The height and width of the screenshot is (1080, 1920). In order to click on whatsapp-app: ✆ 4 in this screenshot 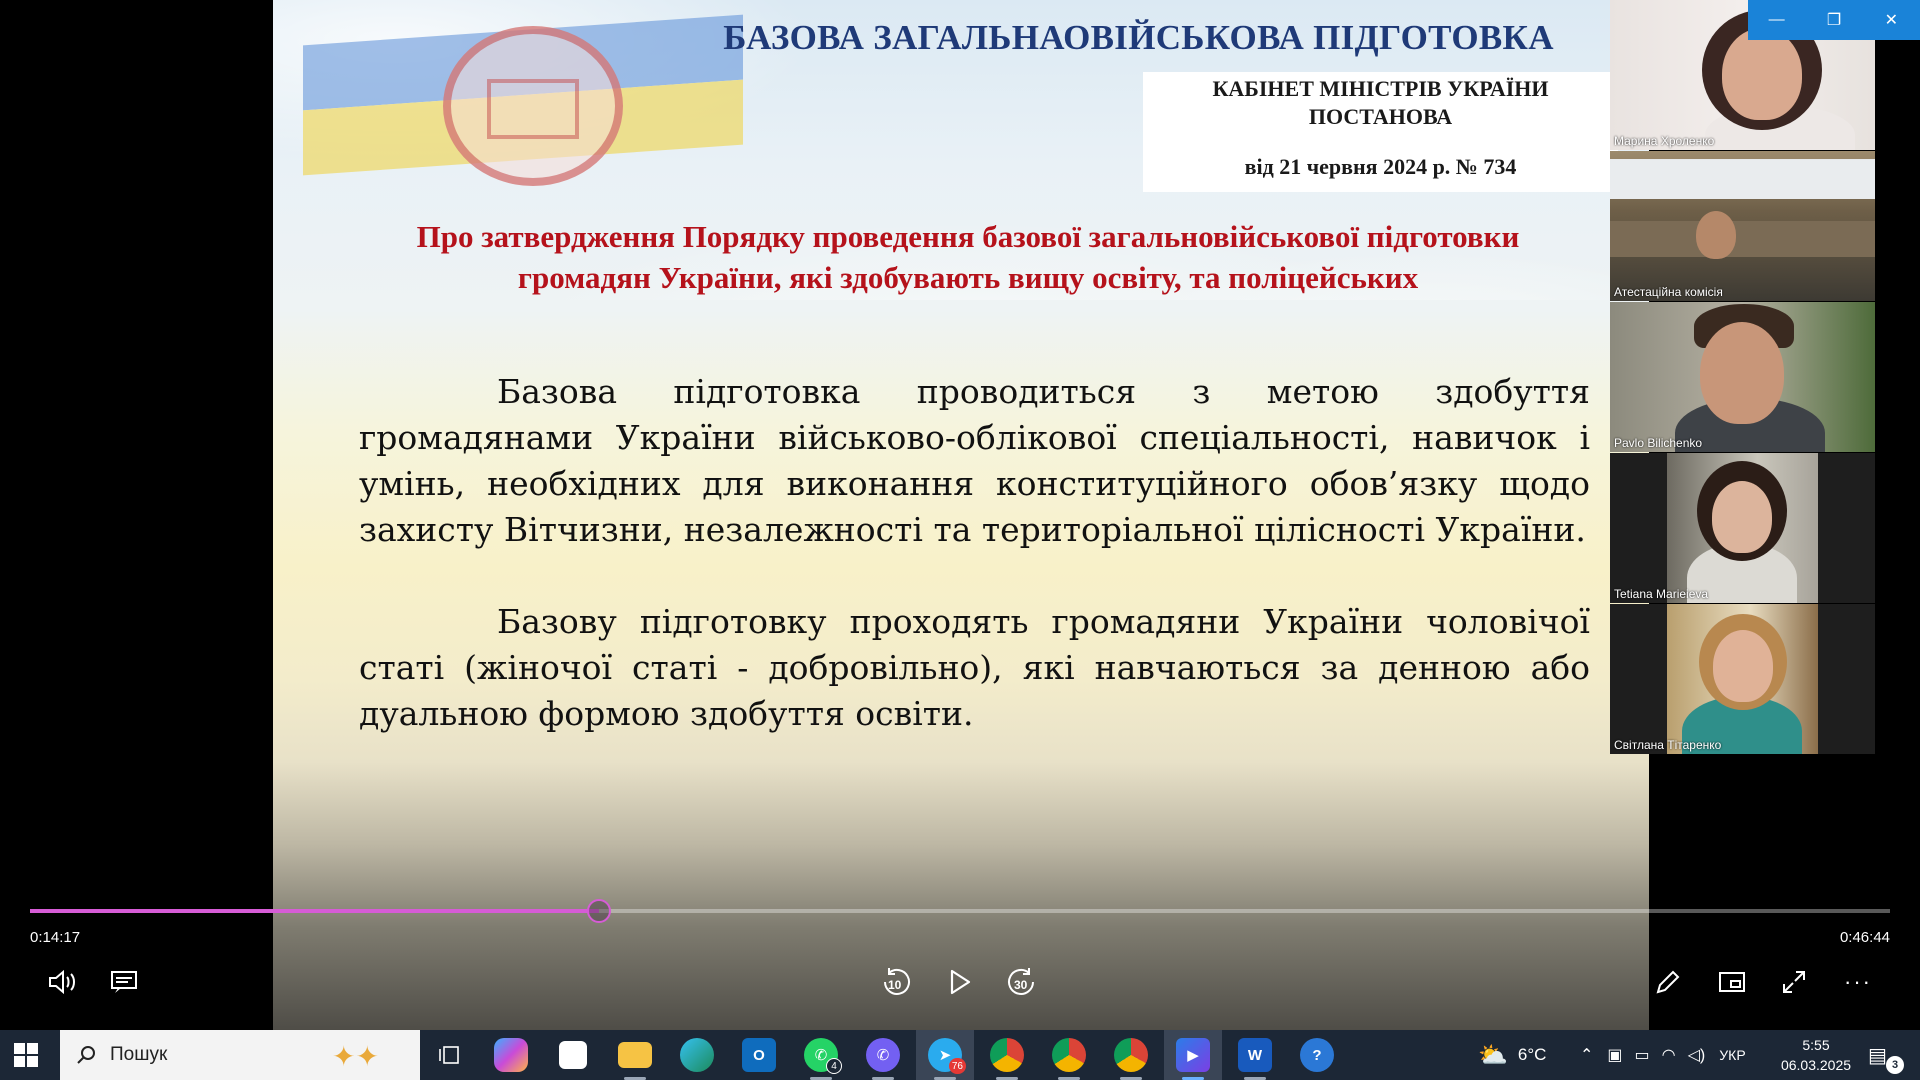, I will do `click(821, 1055)`.